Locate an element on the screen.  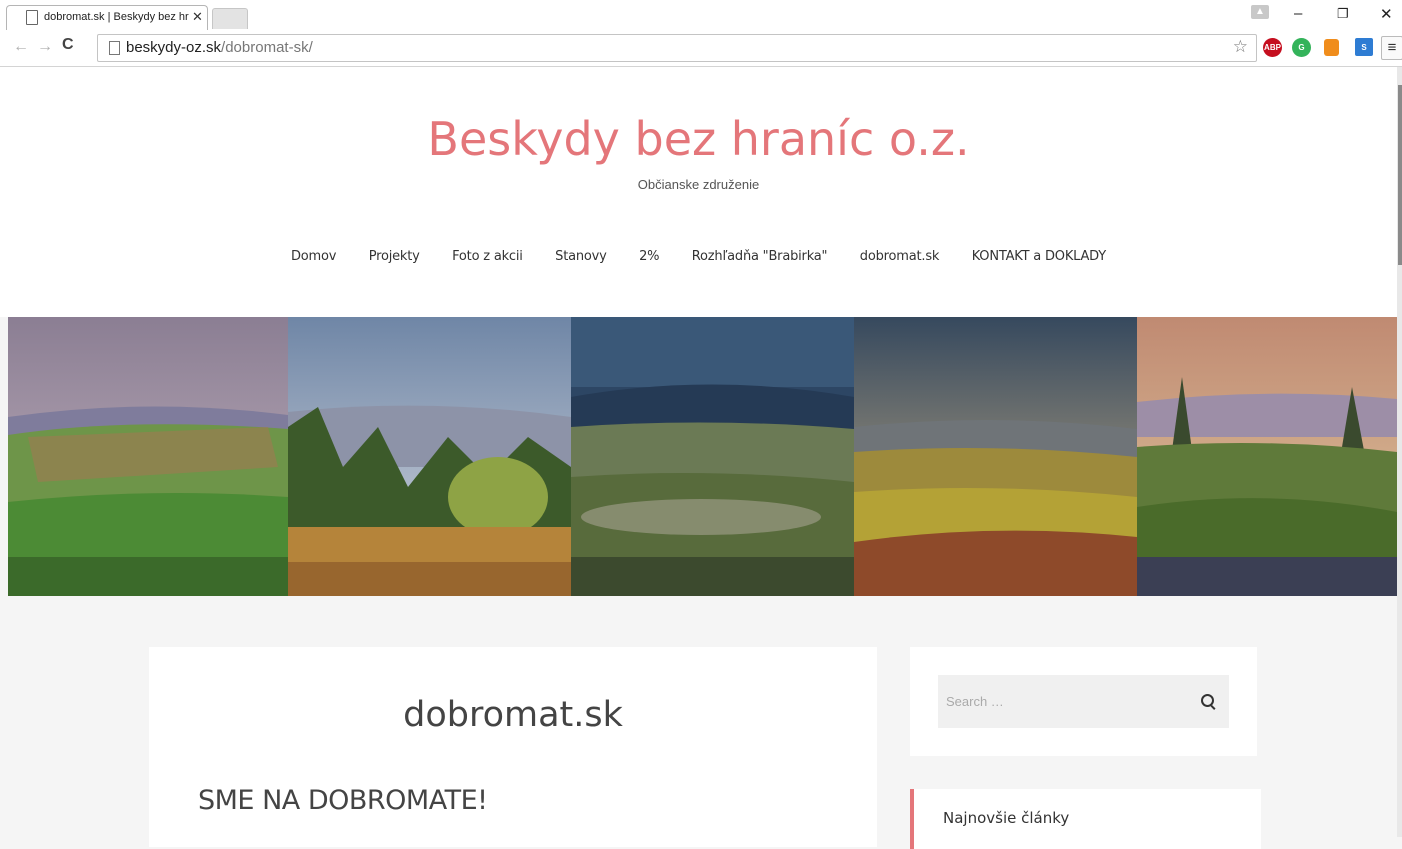
menu-item-projekty: Projekty is located at coordinates (394, 256).